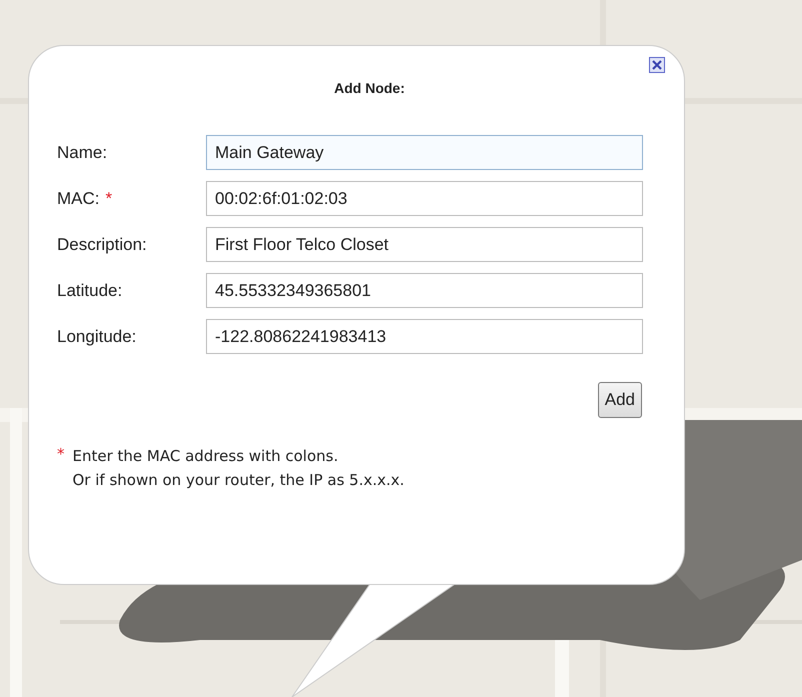  Describe the element at coordinates (78, 198) in the screenshot. I see `field-label: MAC:` at that location.